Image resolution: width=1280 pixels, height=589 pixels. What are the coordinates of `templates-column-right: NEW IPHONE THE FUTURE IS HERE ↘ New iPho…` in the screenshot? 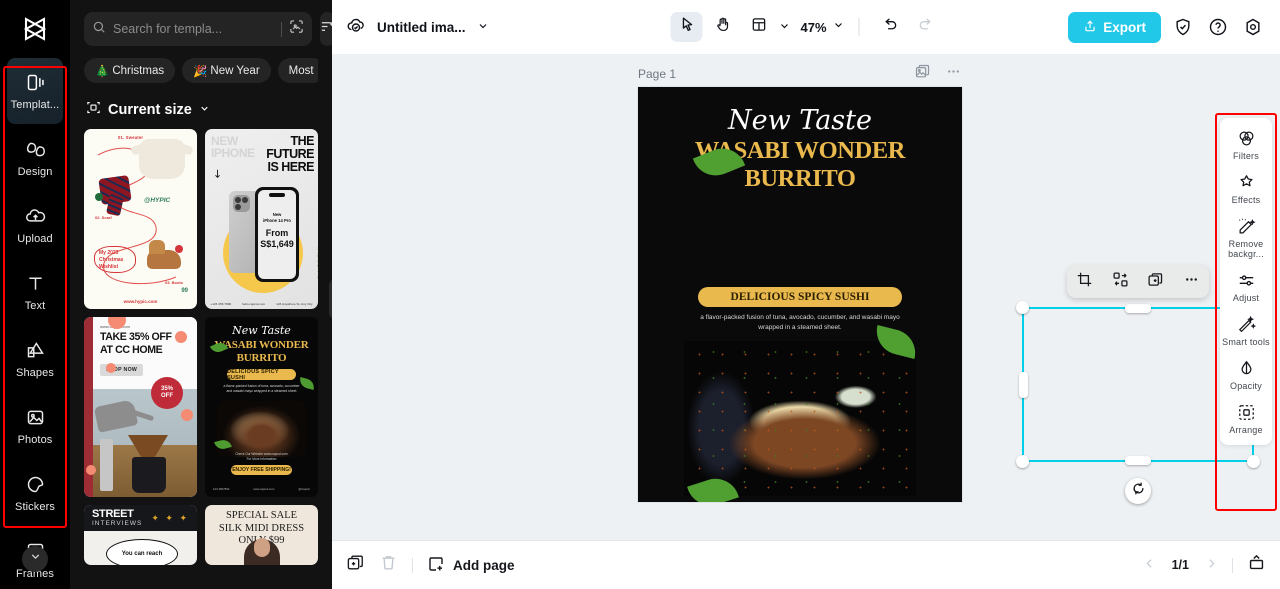 It's located at (261, 347).